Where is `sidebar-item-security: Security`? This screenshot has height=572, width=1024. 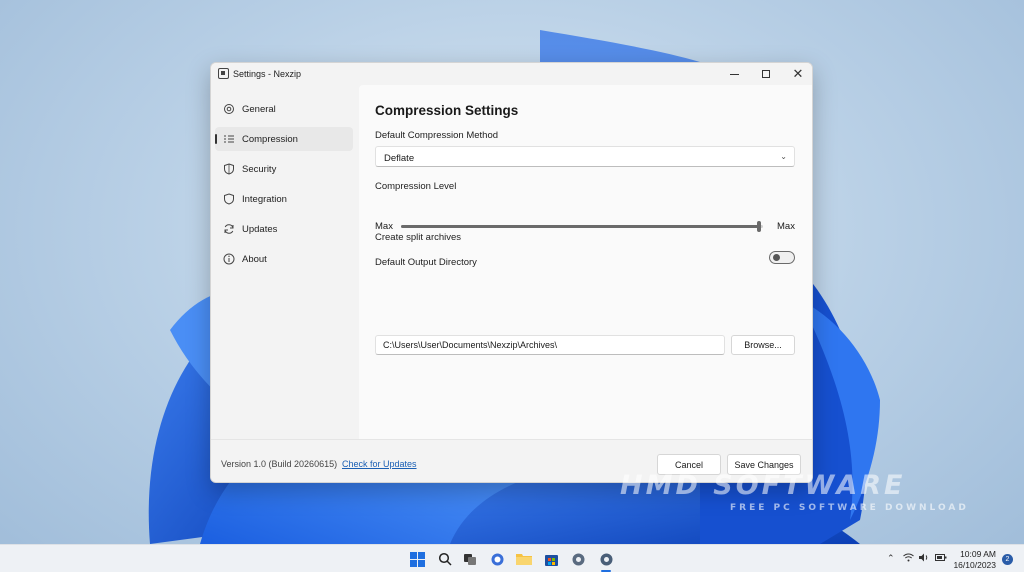
sidebar-item-security: Security is located at coordinates (284, 169).